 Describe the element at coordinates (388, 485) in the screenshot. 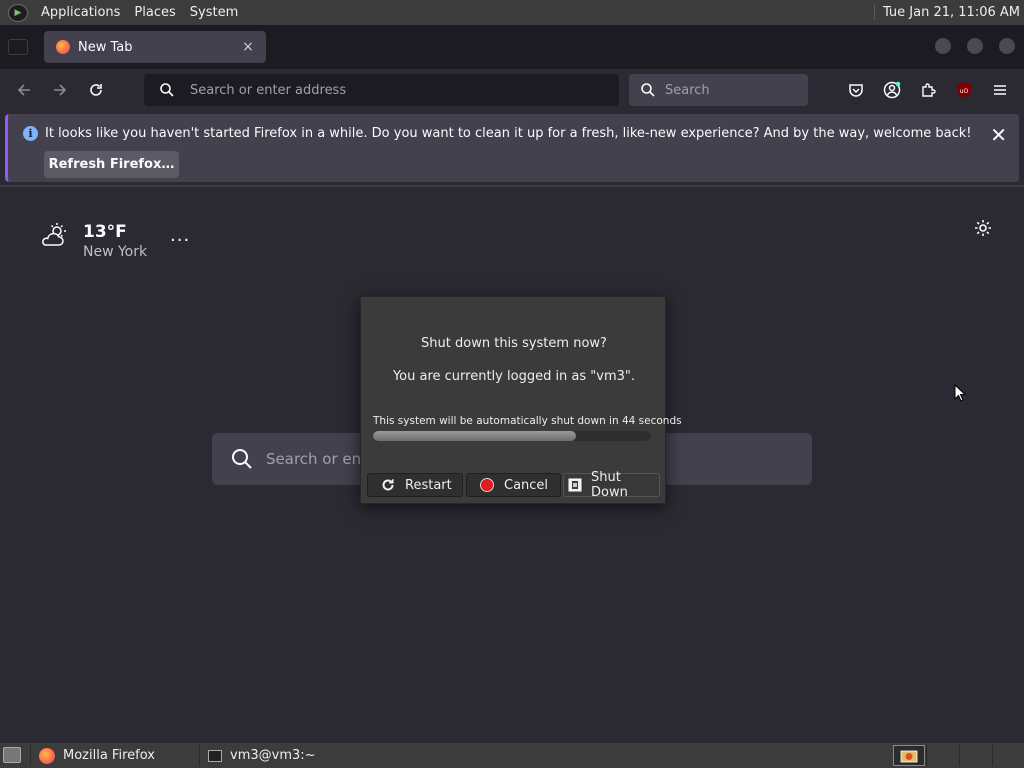

I see `restart-icon` at that location.